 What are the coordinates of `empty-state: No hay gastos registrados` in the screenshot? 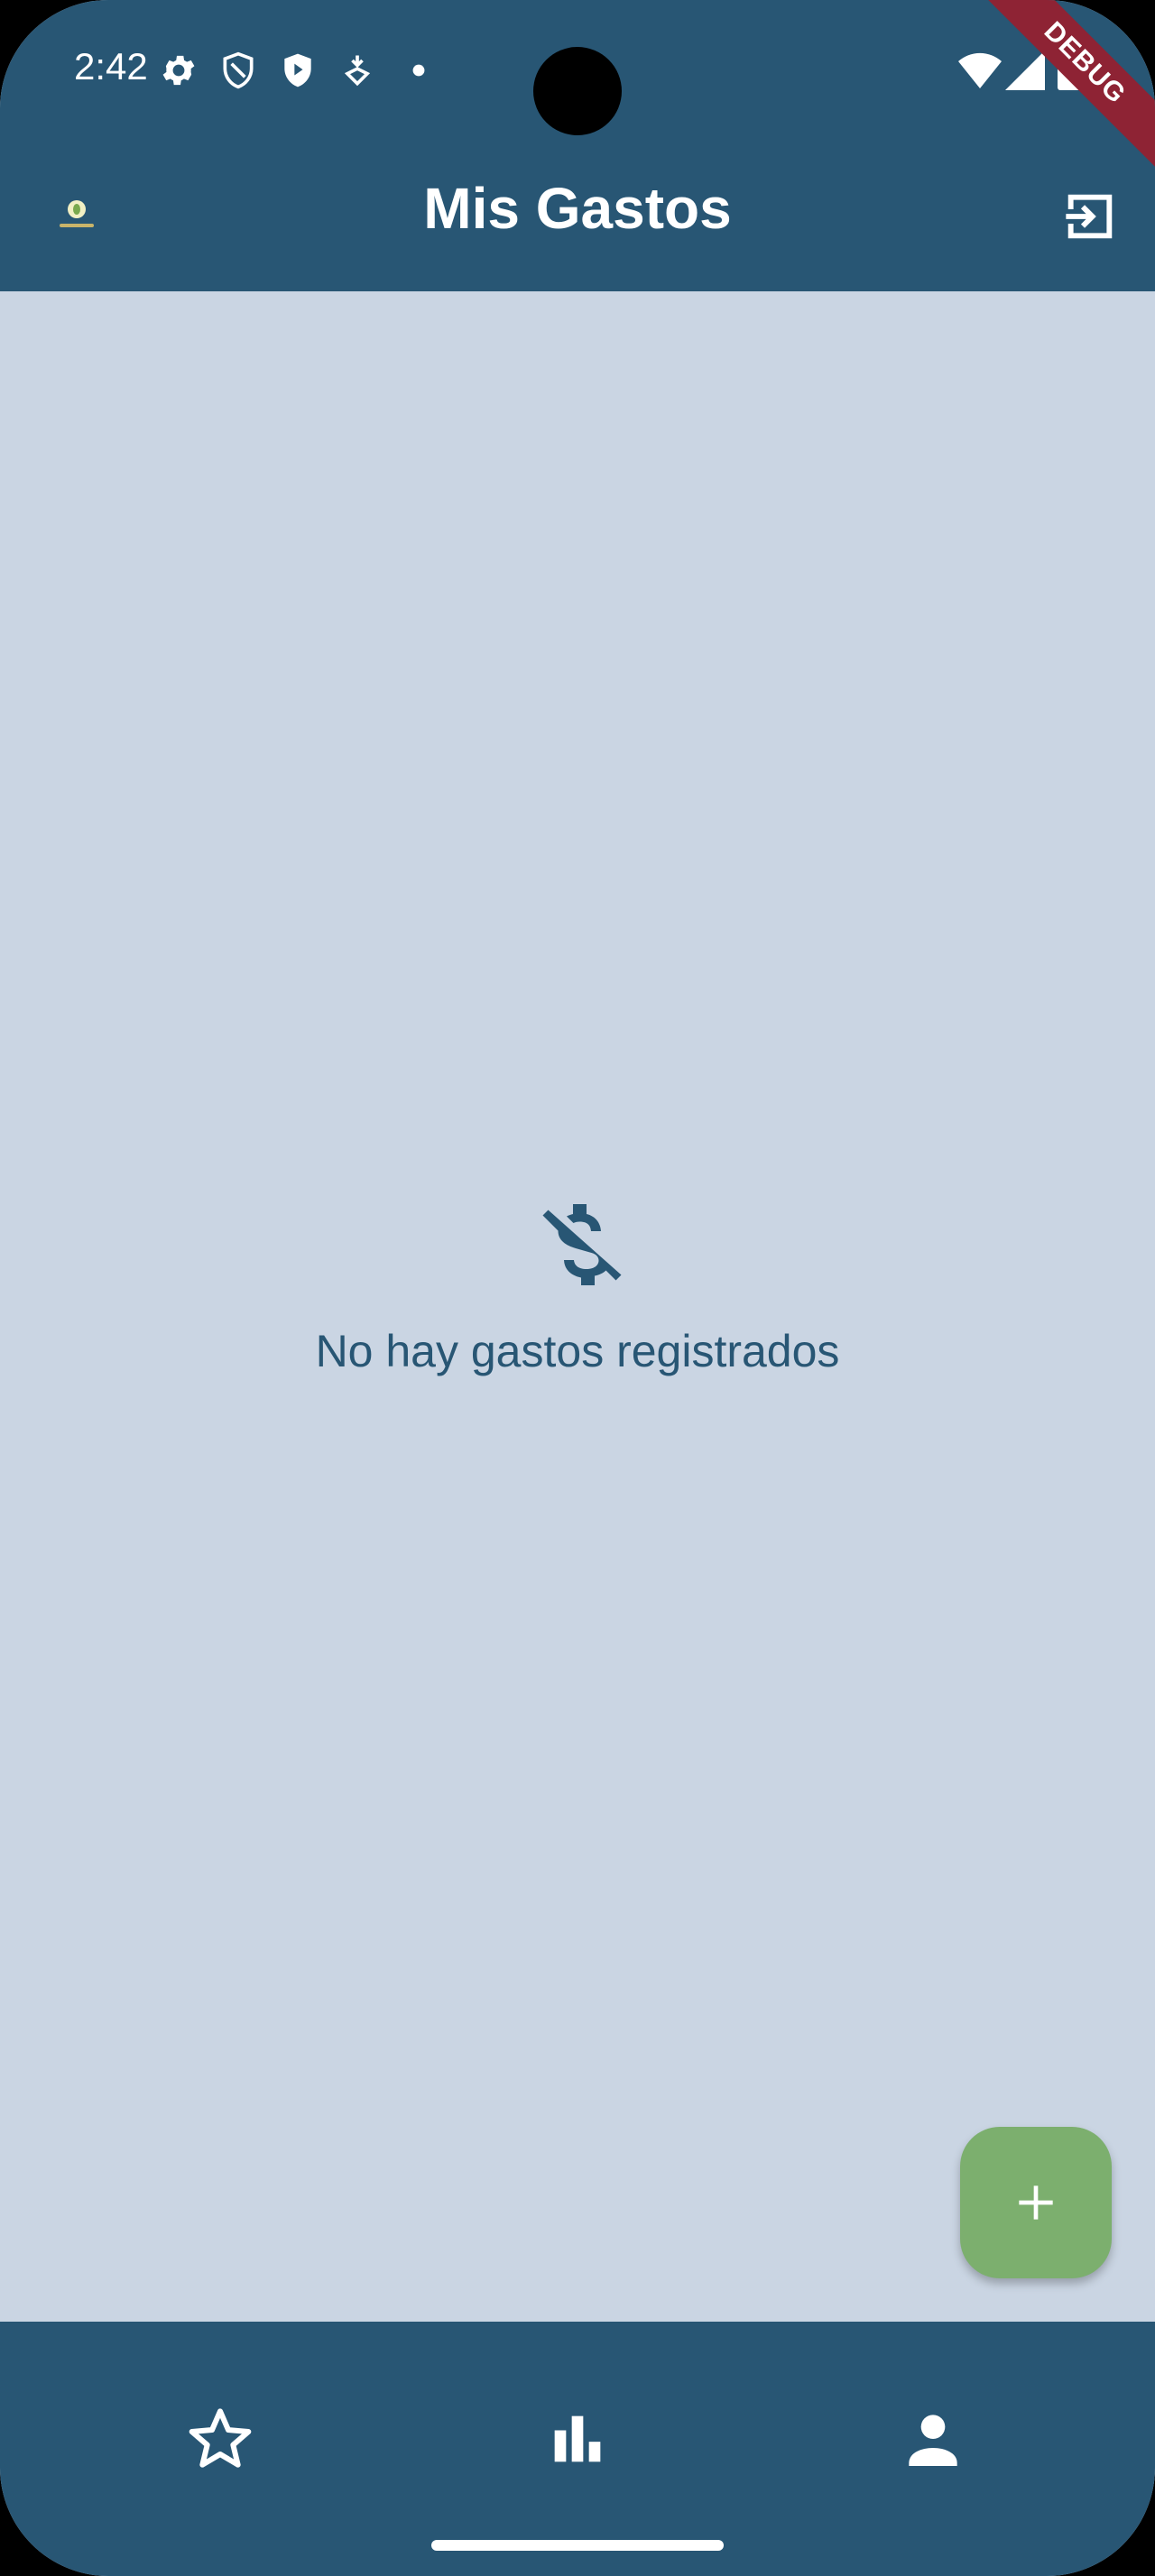 It's located at (577, 1284).